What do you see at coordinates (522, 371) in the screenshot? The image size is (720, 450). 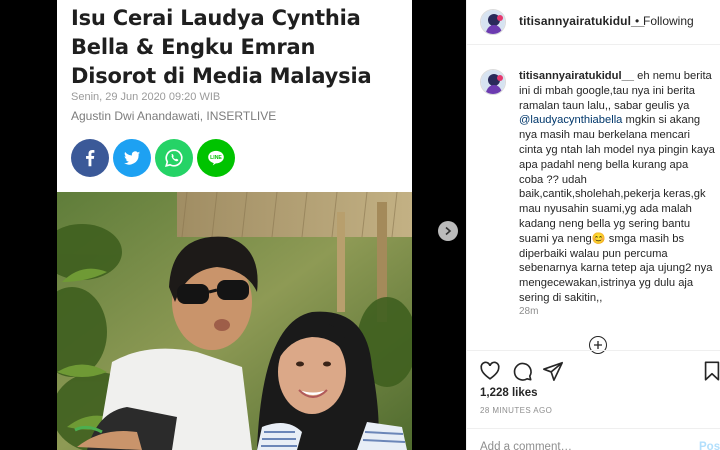 I see `comment-icon` at bounding box center [522, 371].